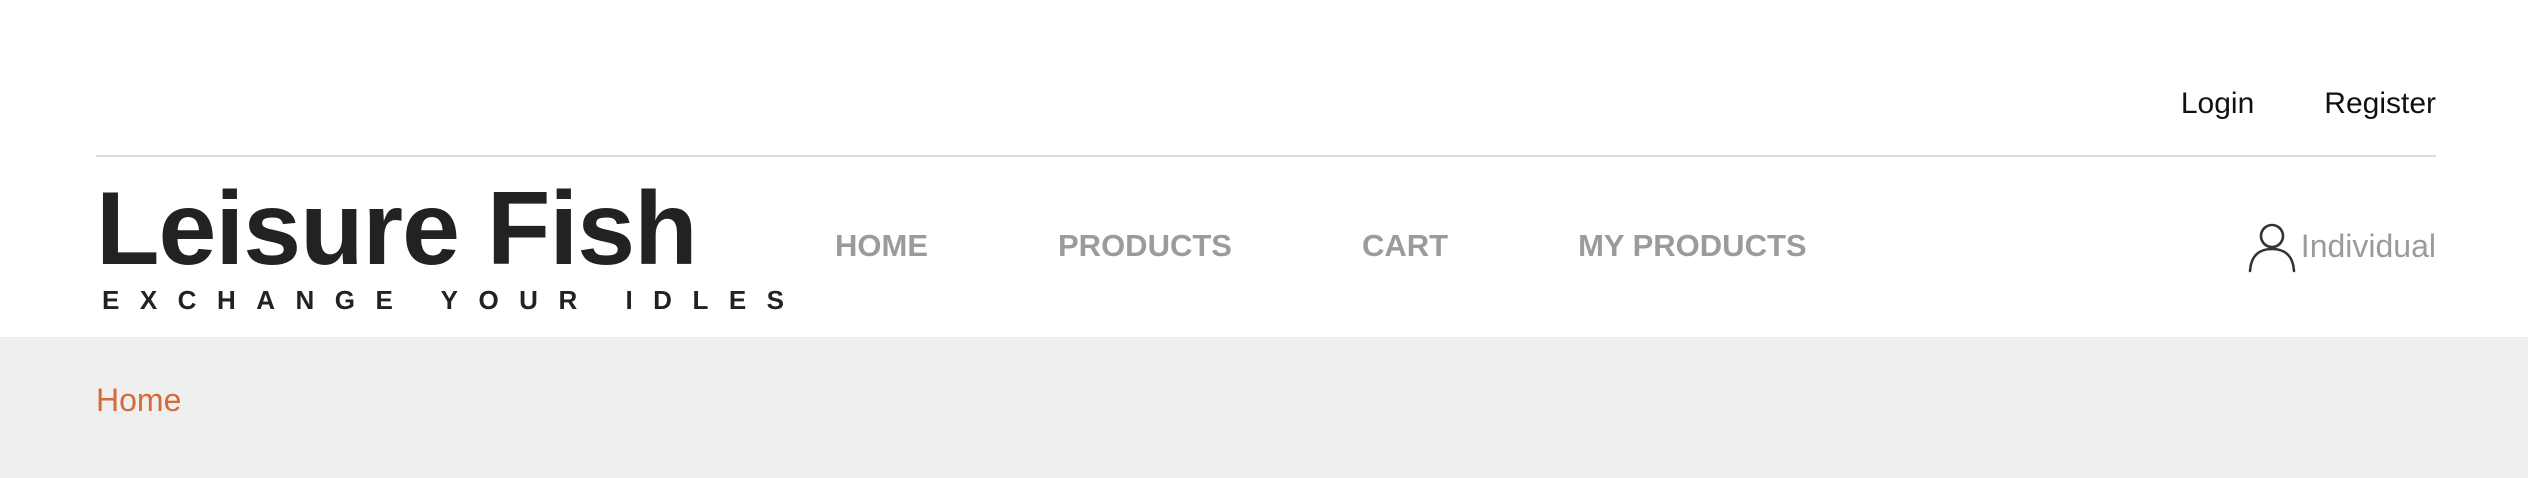 This screenshot has width=2528, height=478. What do you see at coordinates (397, 229) in the screenshot?
I see `logo-title: Leisure Fish` at bounding box center [397, 229].